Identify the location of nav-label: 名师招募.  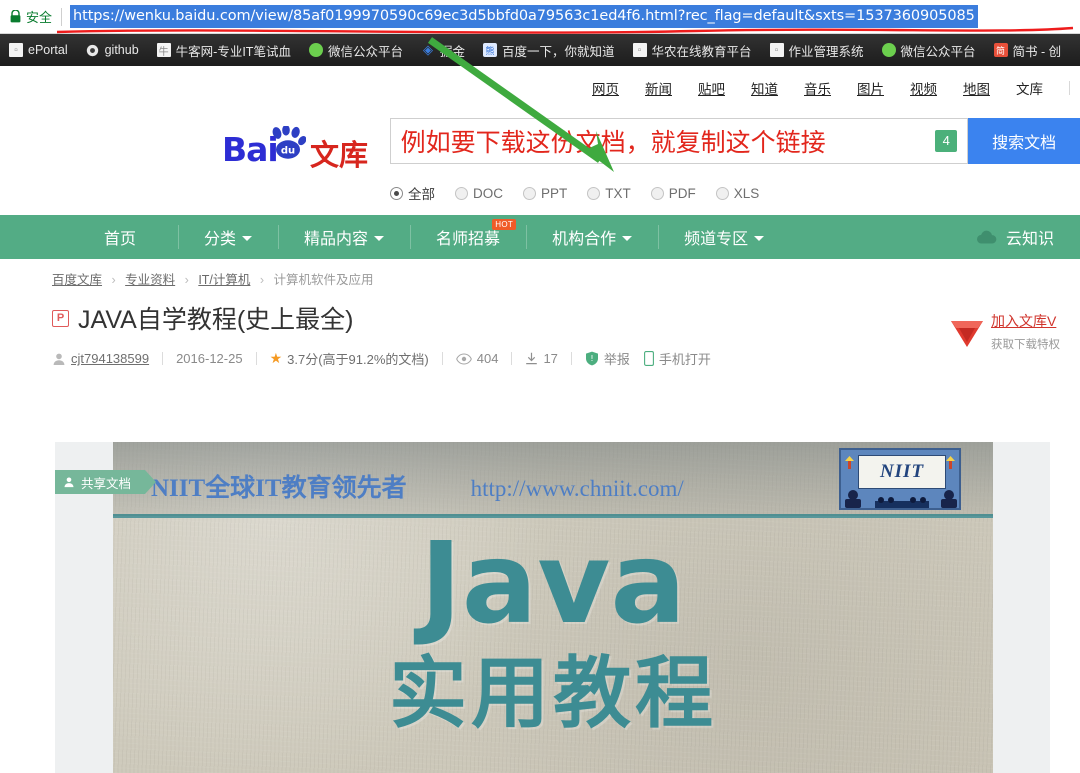
(468, 239).